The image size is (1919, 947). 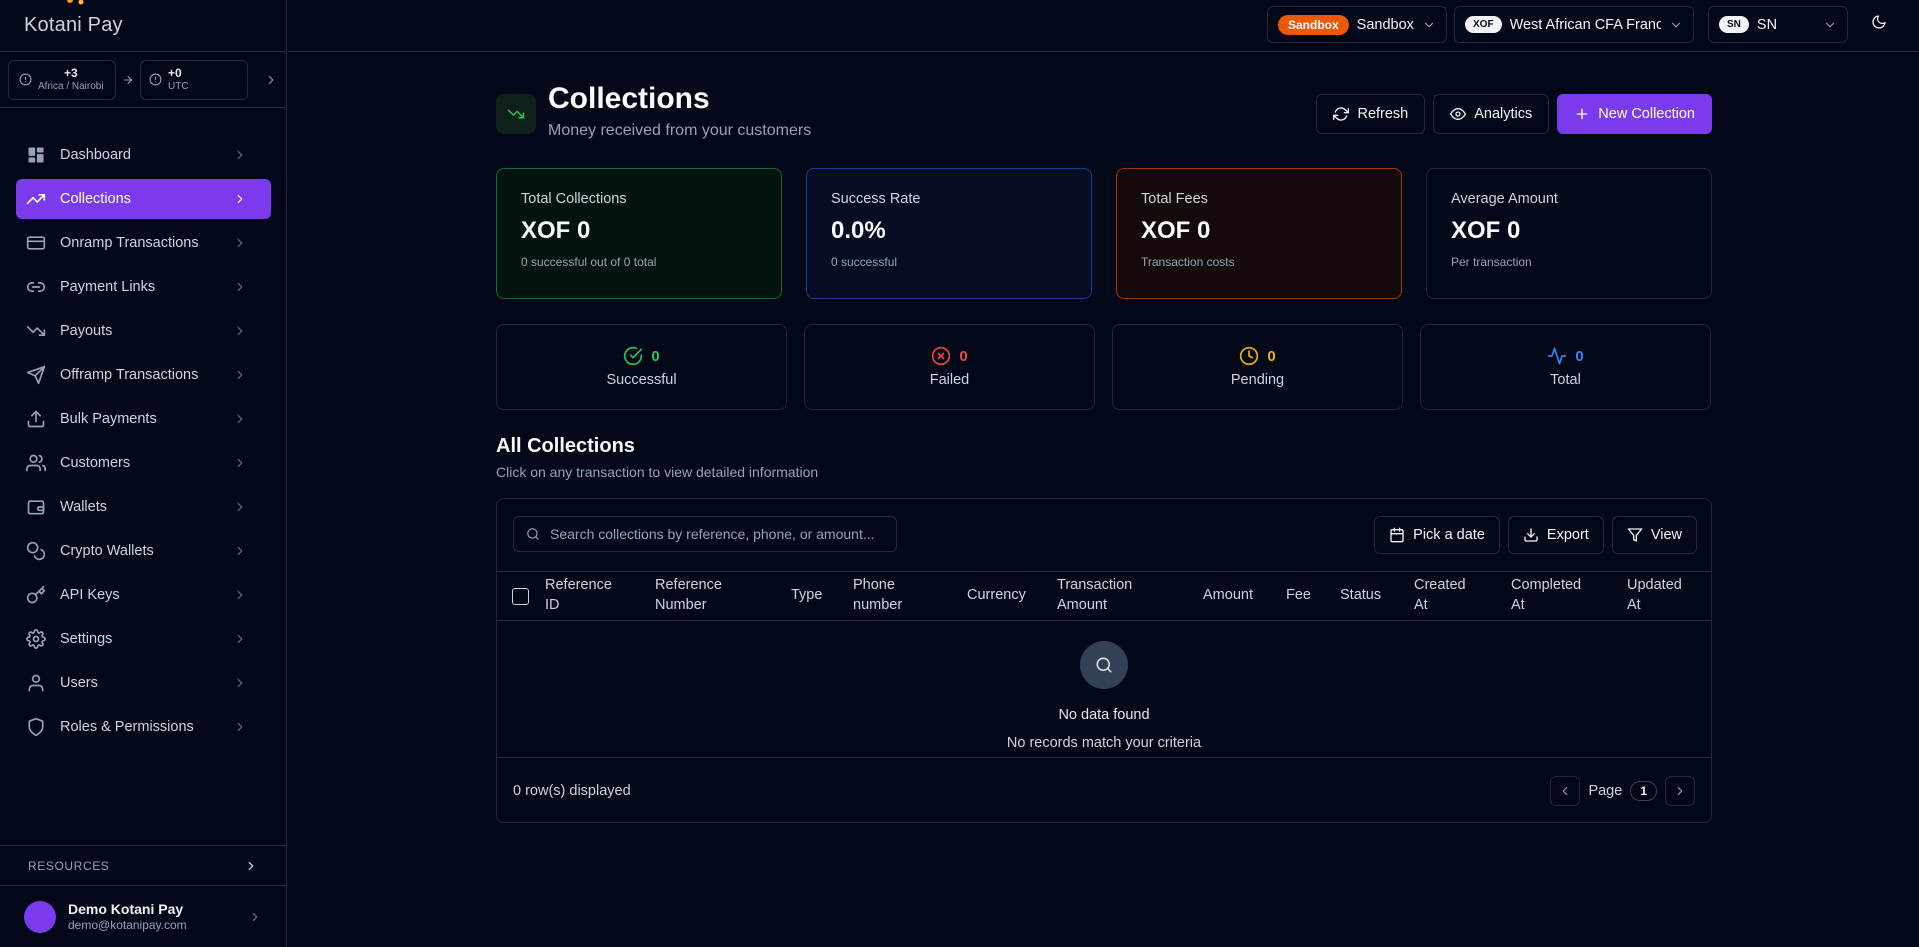 I want to click on section-title: All Collections, so click(x=565, y=446).